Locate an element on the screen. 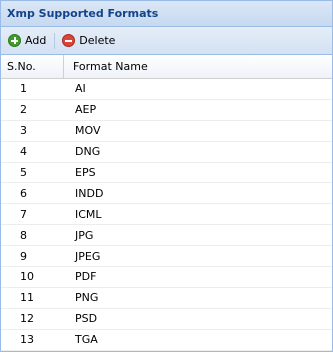 The height and width of the screenshot is (352, 333). cell-format-name: EPS is located at coordinates (85, 172).